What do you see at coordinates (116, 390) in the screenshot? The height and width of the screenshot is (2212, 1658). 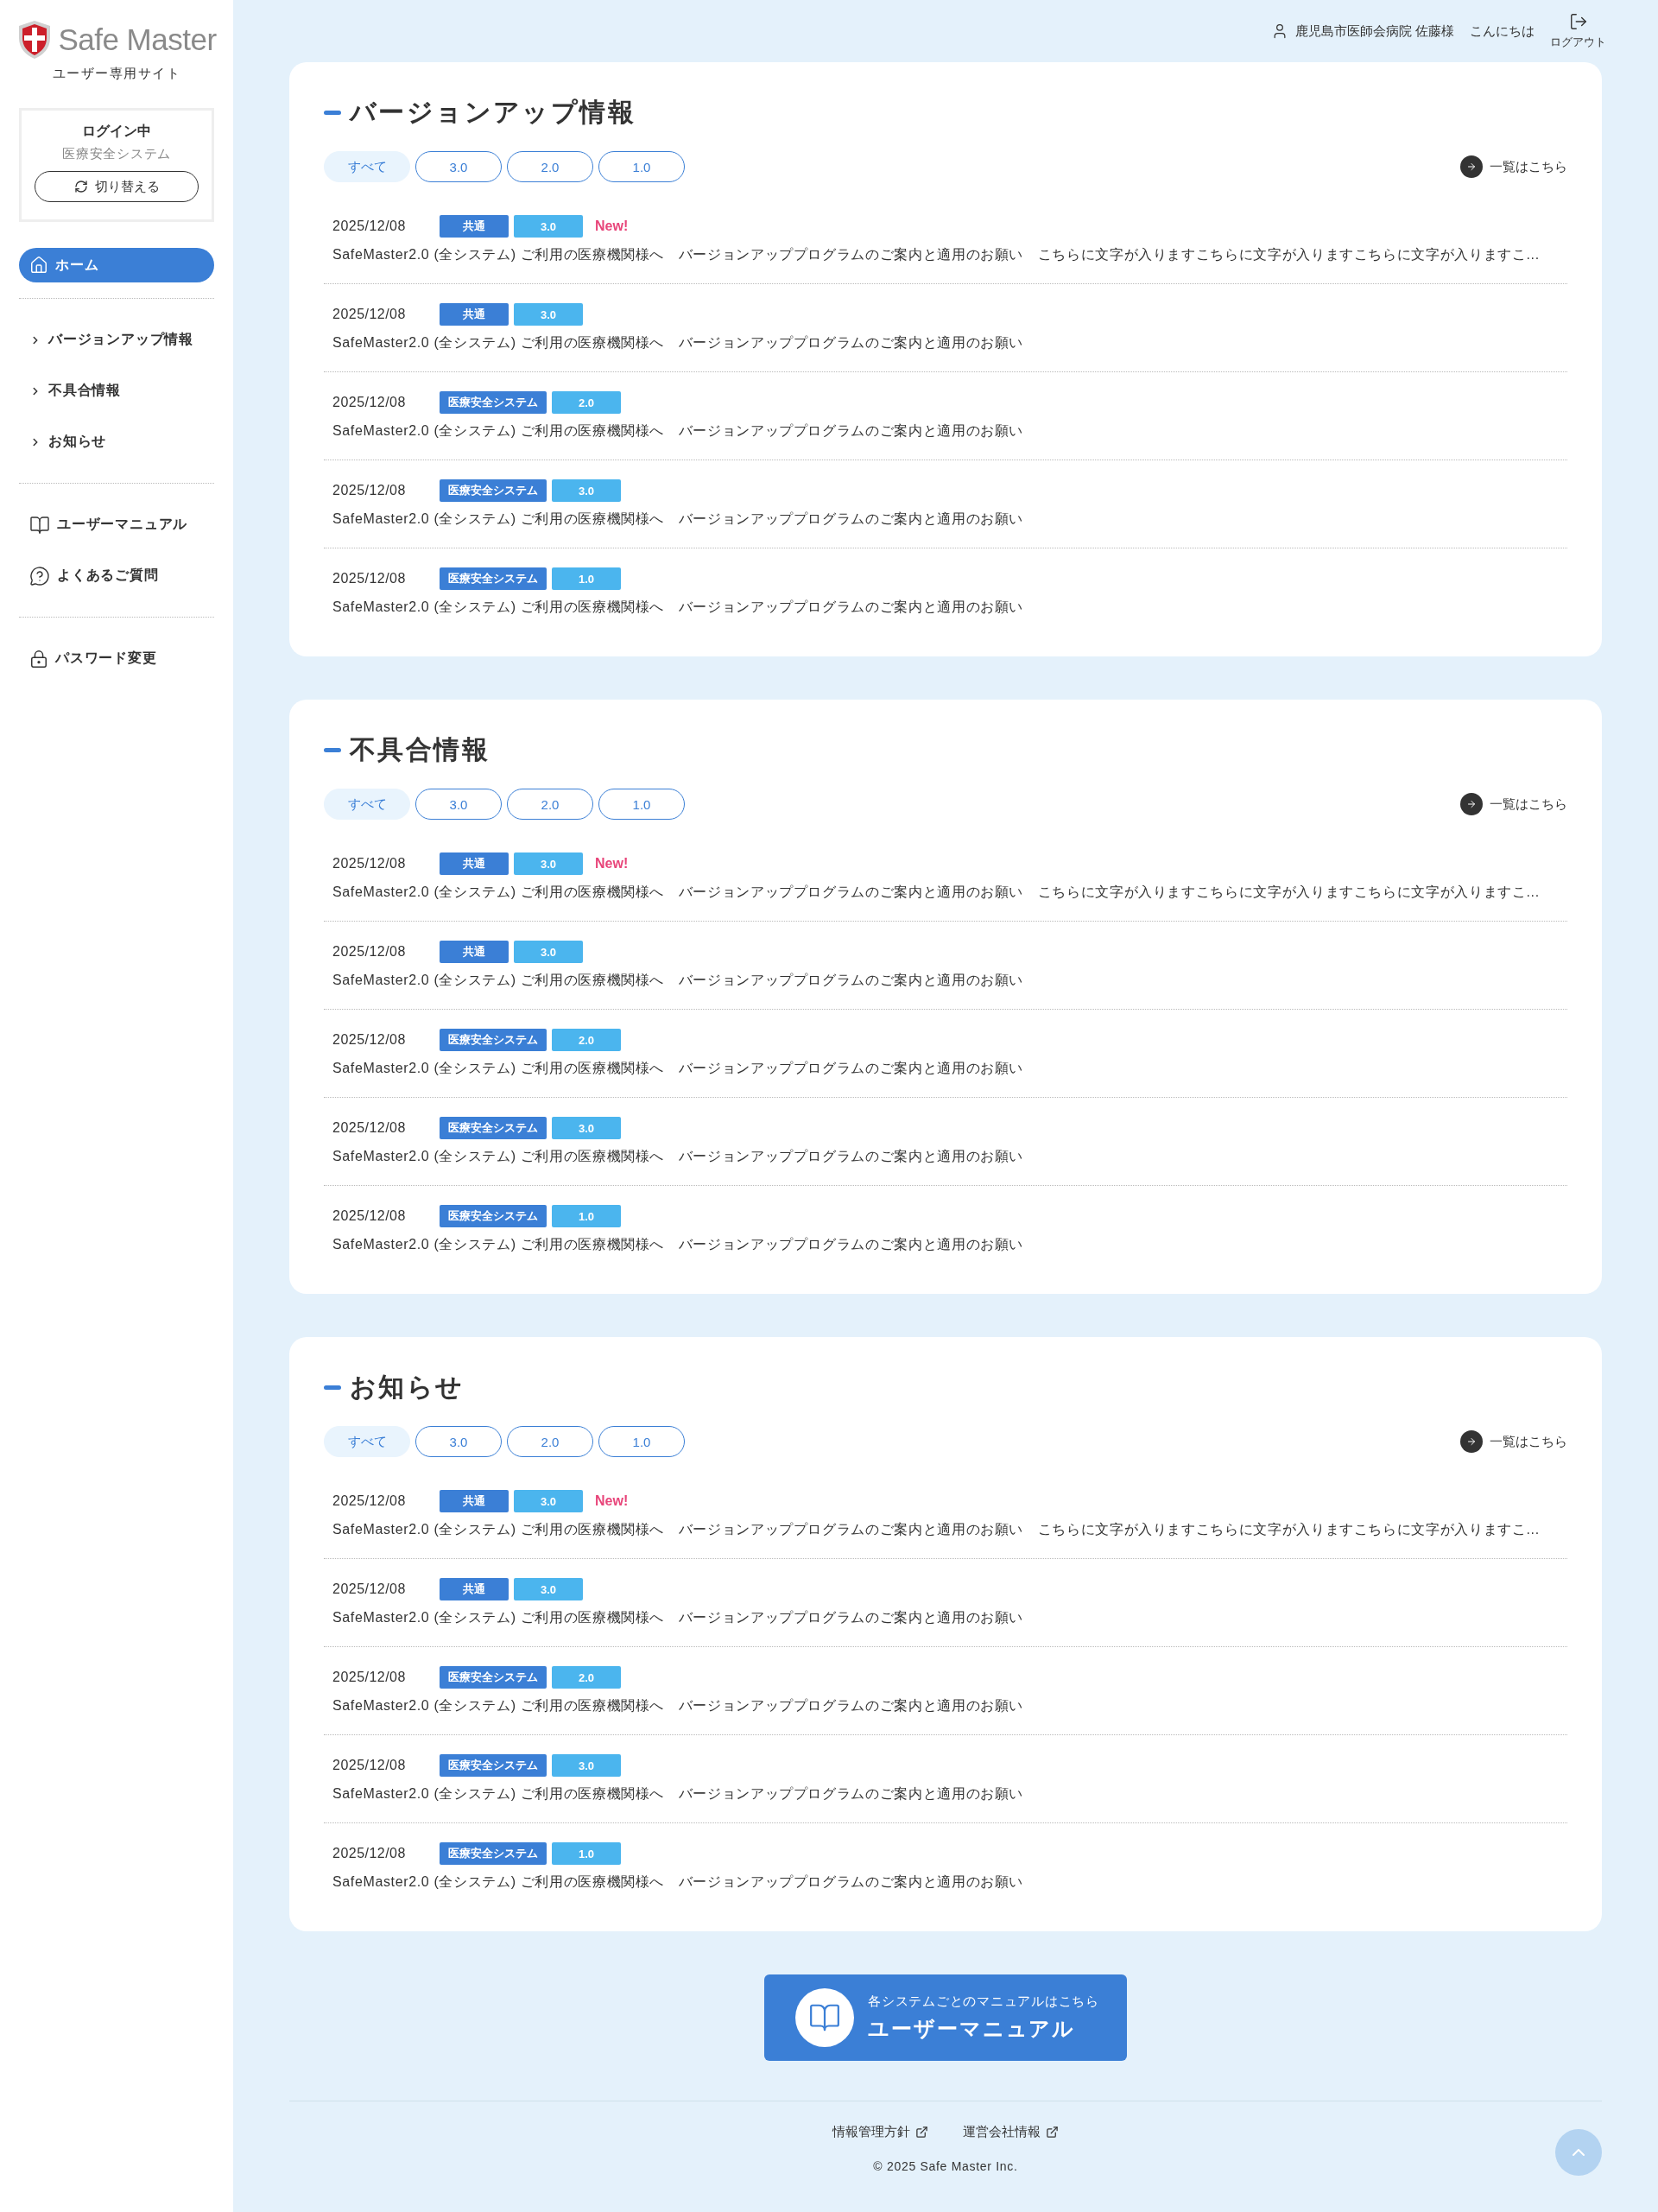 I see `nav-item: 不具合情報` at bounding box center [116, 390].